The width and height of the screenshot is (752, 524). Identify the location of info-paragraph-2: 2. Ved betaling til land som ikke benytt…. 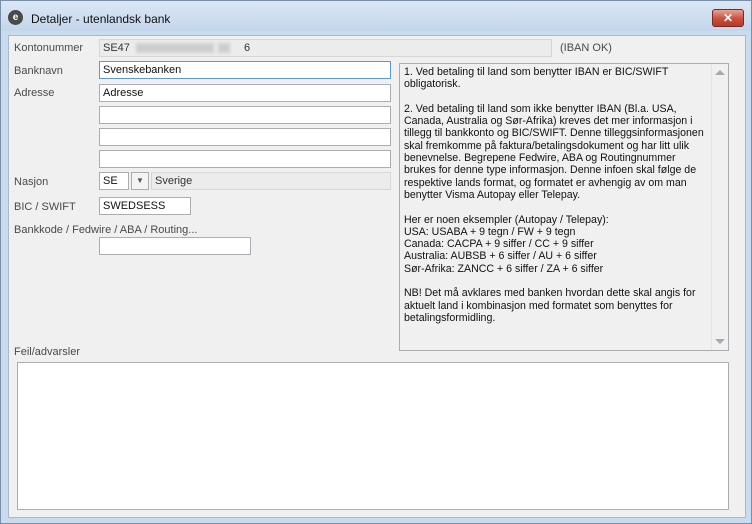
(554, 151).